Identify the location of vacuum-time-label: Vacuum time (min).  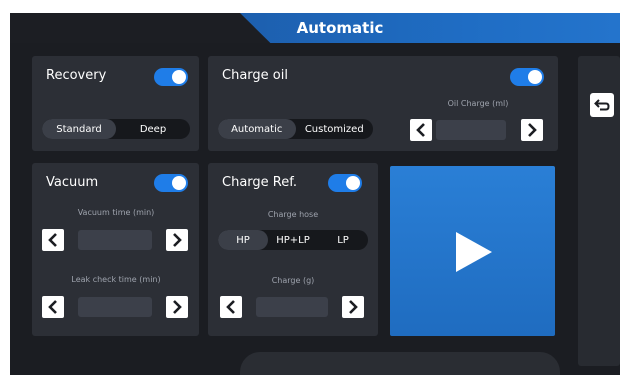
(116, 212).